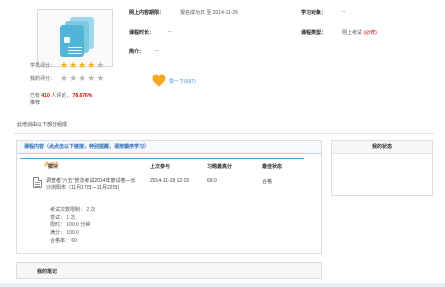 The image size is (445, 287). What do you see at coordinates (169, 270) in the screenshot?
I see `my-notes-panel: 我的笔记` at bounding box center [169, 270].